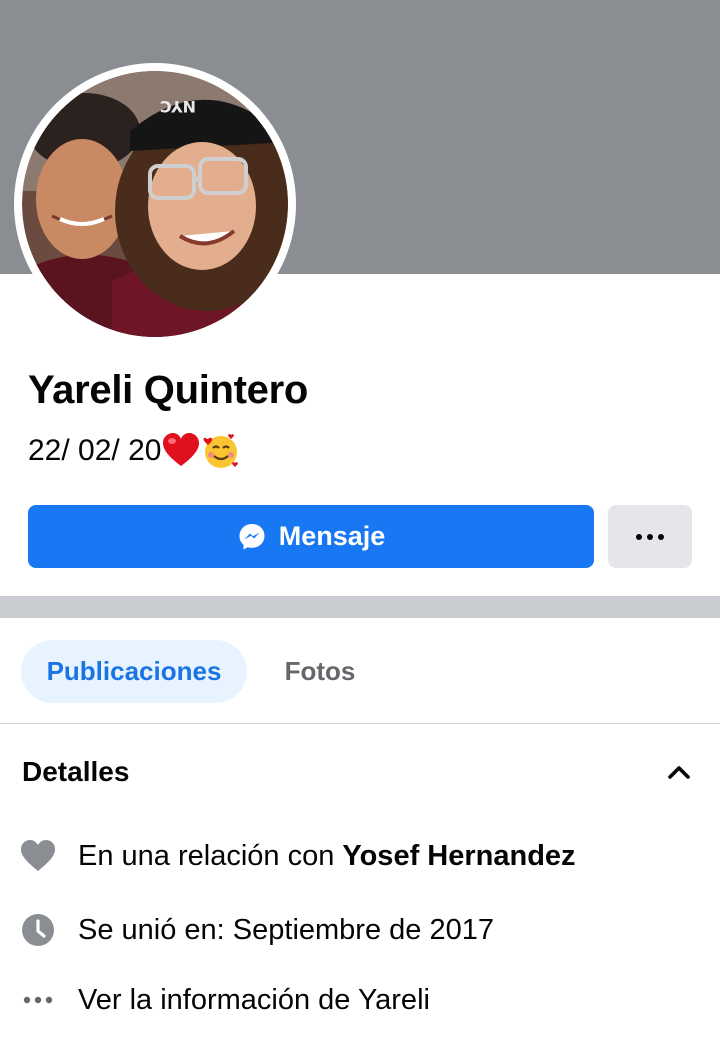  I want to click on chevron-up-icon, so click(679, 772).